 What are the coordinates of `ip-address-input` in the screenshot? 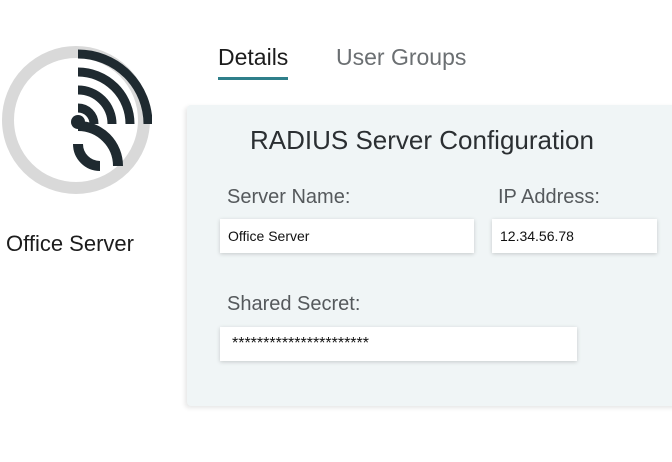 It's located at (574, 236).